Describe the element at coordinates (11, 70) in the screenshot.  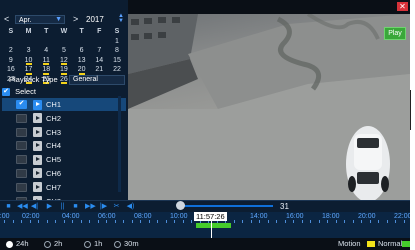
I see `calendar-day: 16` at that location.